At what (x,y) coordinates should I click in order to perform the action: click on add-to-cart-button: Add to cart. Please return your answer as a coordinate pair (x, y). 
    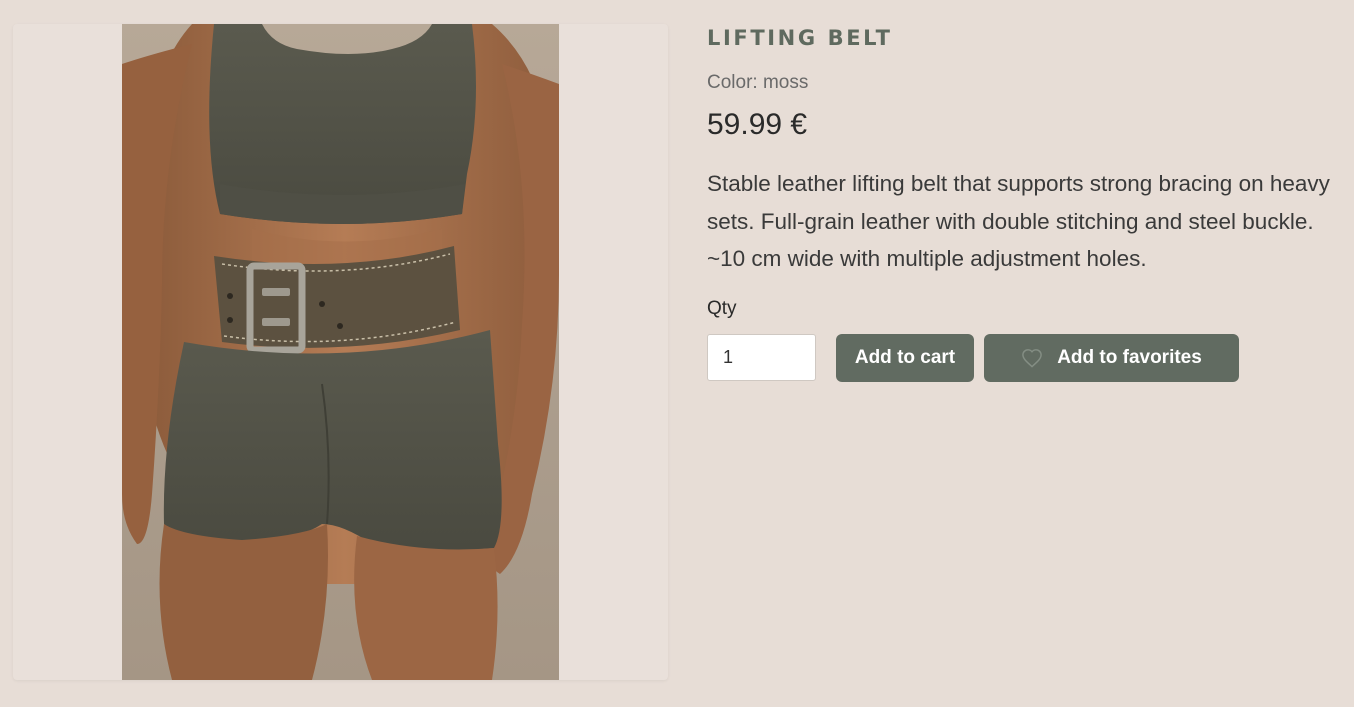
    Looking at the image, I should click on (905, 358).